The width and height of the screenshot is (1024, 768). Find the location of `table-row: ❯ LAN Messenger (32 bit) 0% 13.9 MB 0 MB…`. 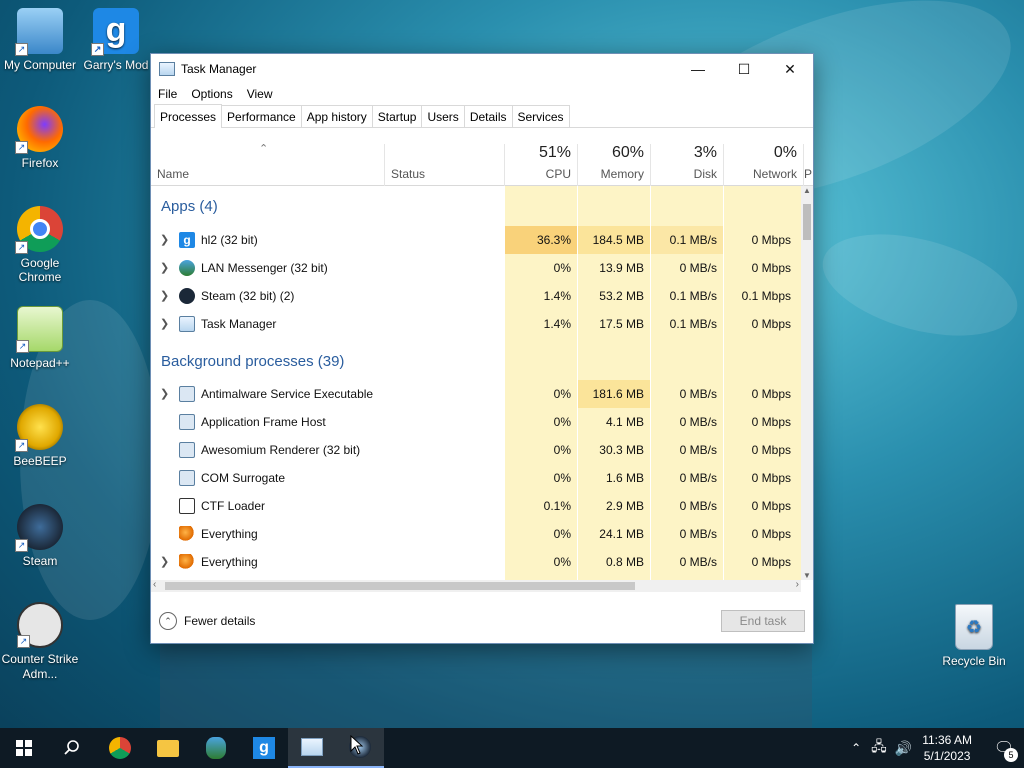

table-row: ❯ LAN Messenger (32 bit) 0% 13.9 MB 0 MB… is located at coordinates (476, 268).